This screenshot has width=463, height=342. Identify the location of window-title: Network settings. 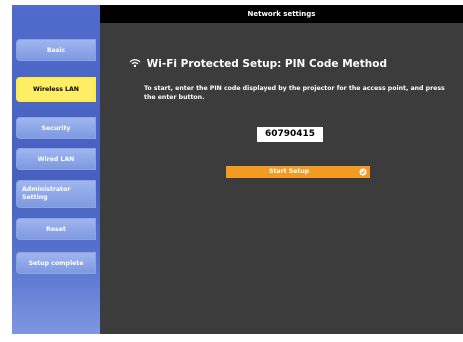
(281, 14).